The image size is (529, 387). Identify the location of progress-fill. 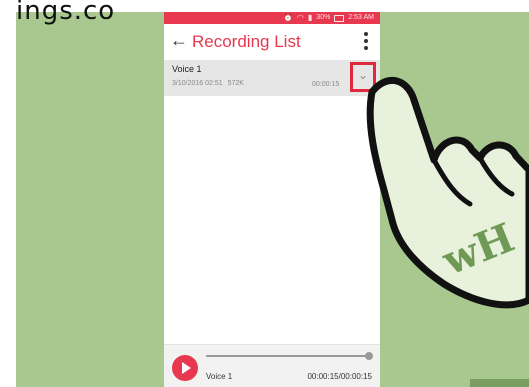
(287, 356).